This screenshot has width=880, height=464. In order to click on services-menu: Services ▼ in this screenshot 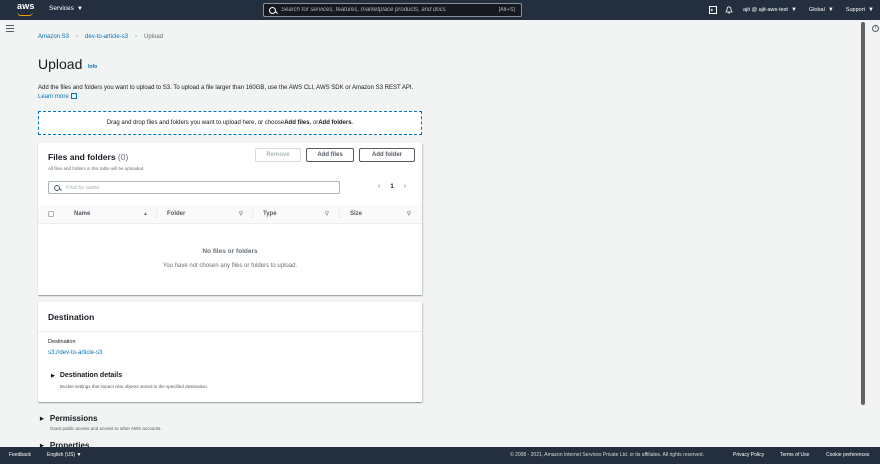, I will do `click(66, 8)`.